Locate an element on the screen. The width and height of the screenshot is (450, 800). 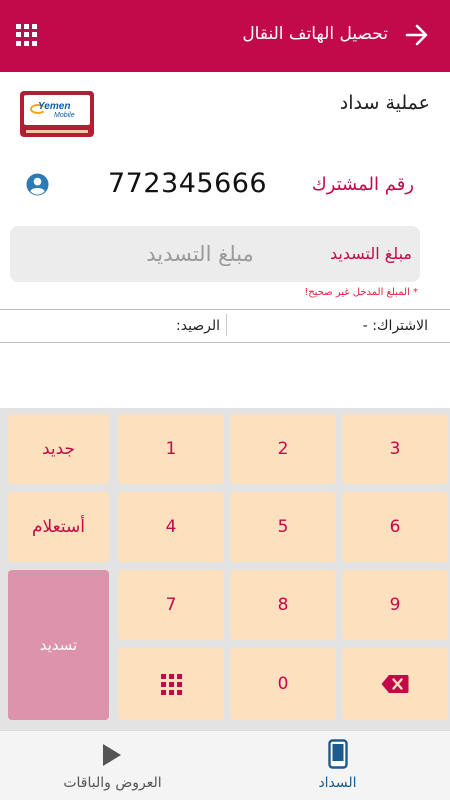
key-6: 6 is located at coordinates (395, 527).